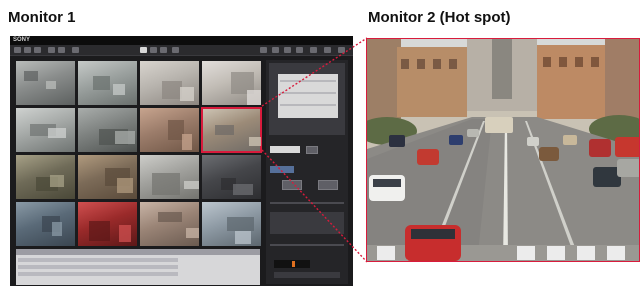 The height and width of the screenshot is (286, 643). Describe the element at coordinates (314, 150) in the screenshot. I see `hotspot-callout-lines` at that location.